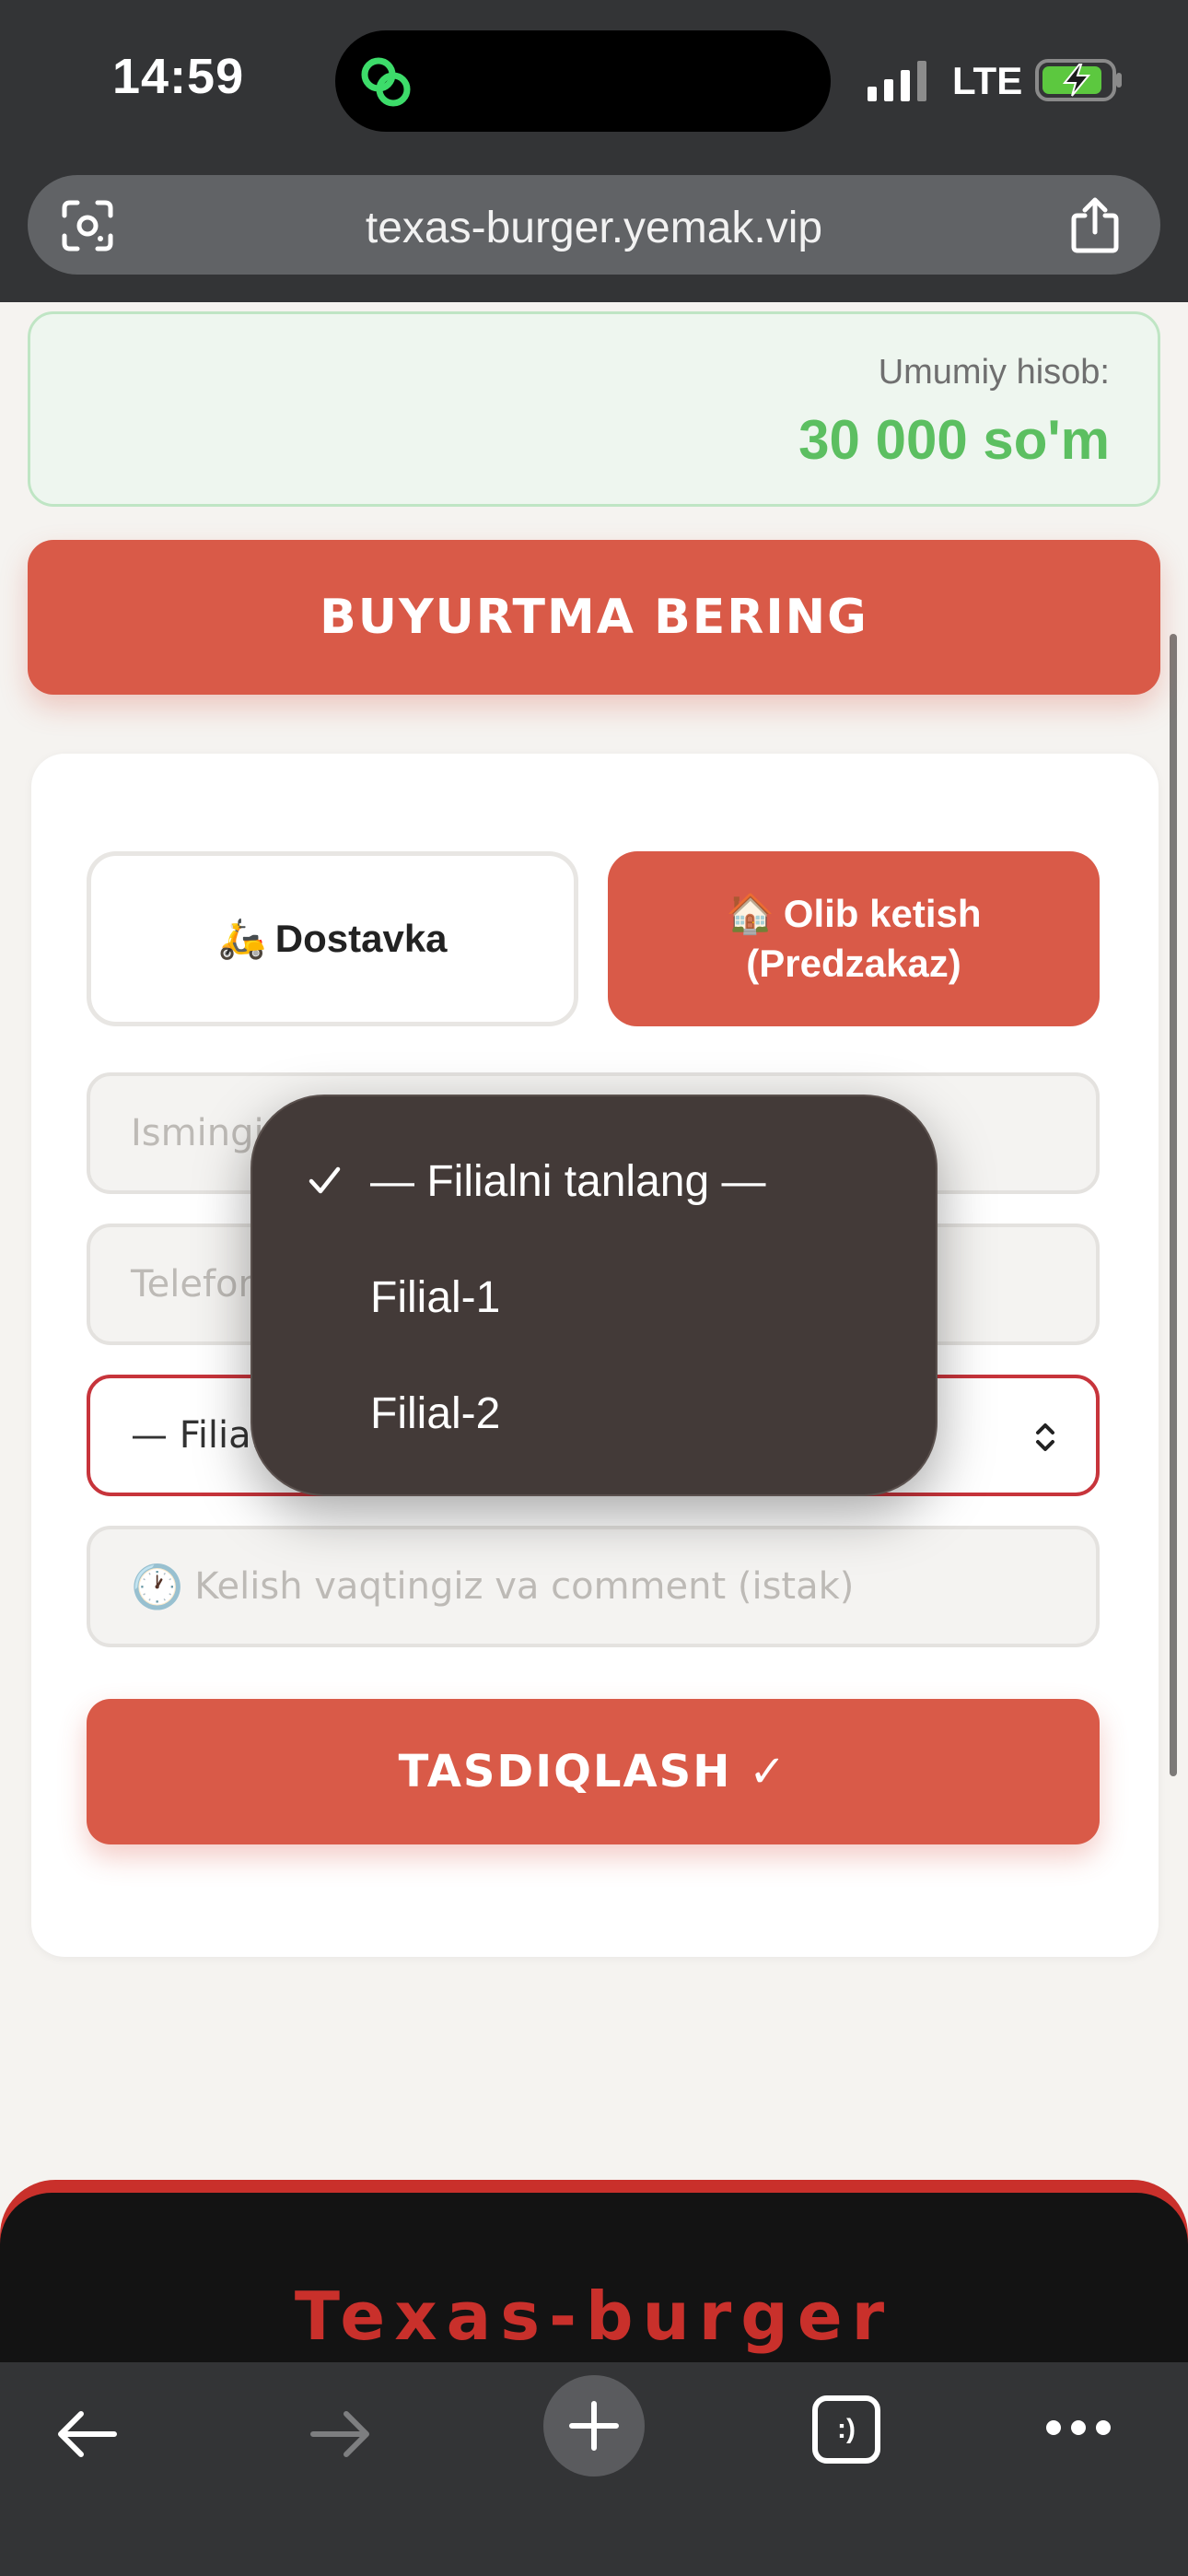 Image resolution: width=1188 pixels, height=2576 pixels. What do you see at coordinates (1045, 1437) in the screenshot?
I see `chevron-up-down-icon` at bounding box center [1045, 1437].